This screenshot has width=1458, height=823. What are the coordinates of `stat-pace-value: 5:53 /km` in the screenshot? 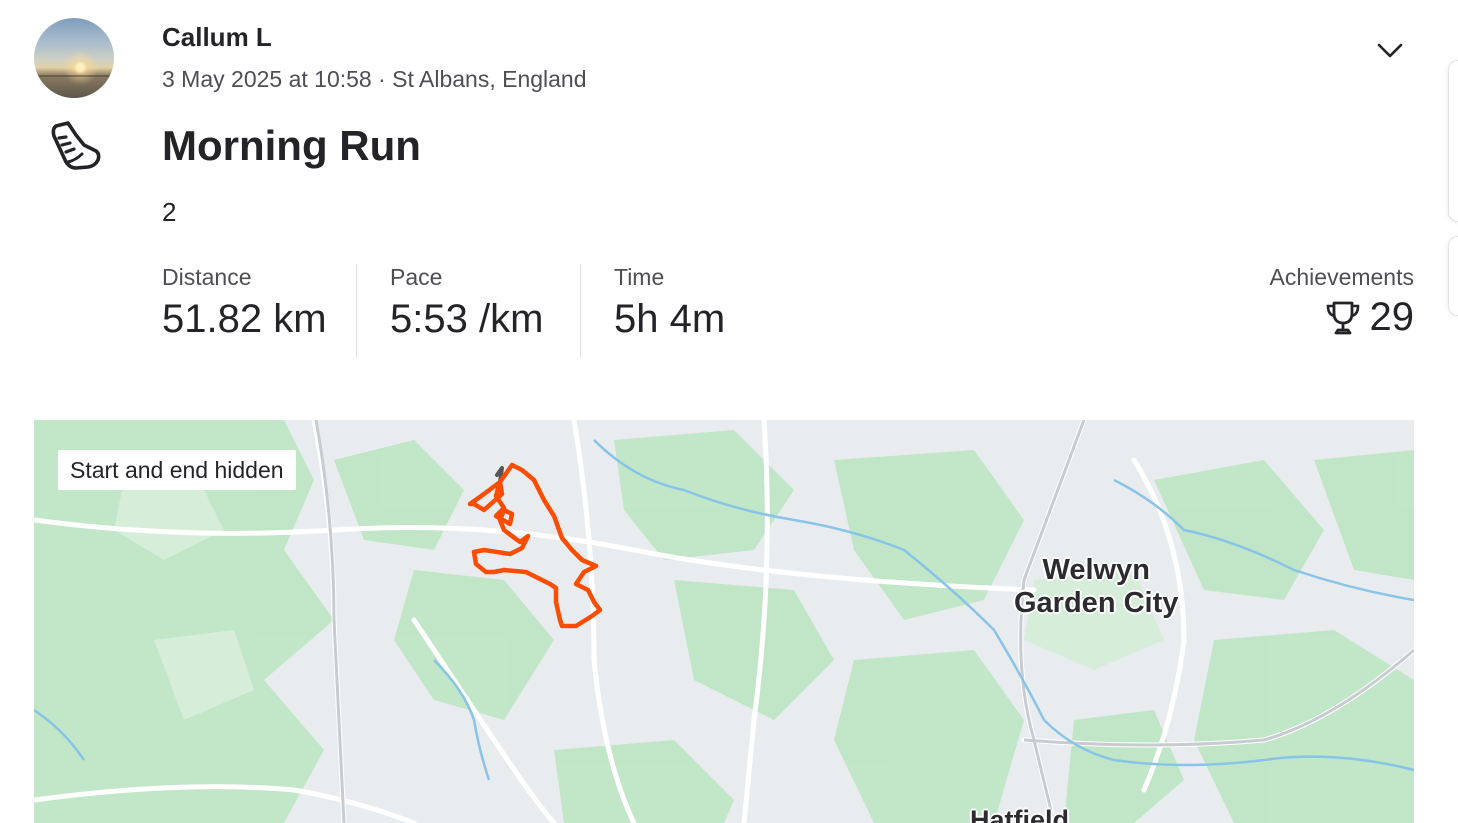 It's located at (467, 319).